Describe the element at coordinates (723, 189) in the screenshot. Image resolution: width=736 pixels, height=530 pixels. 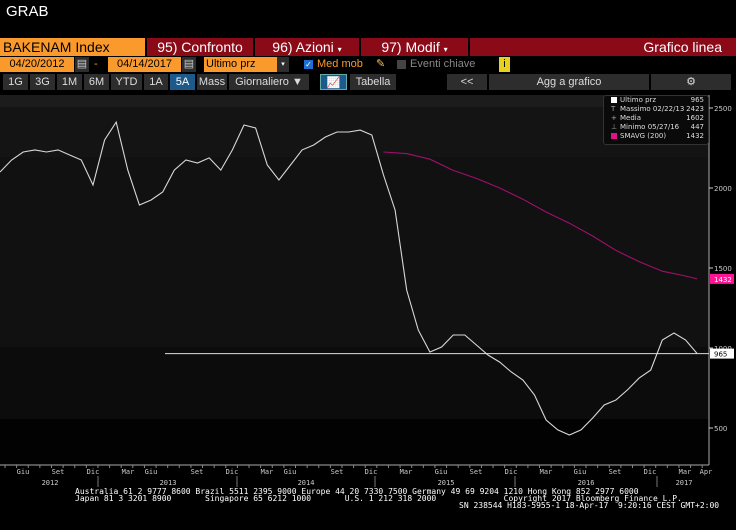
I see `y-tick-label: 2000` at that location.